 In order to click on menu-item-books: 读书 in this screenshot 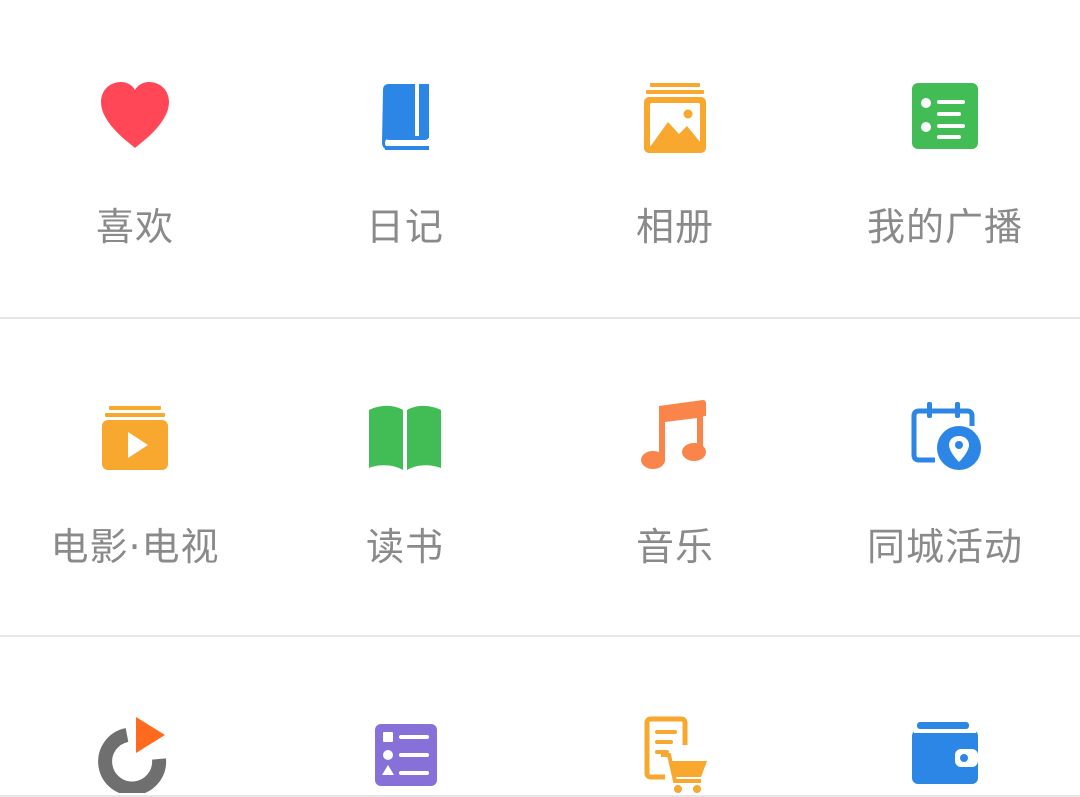, I will do `click(405, 477)`.